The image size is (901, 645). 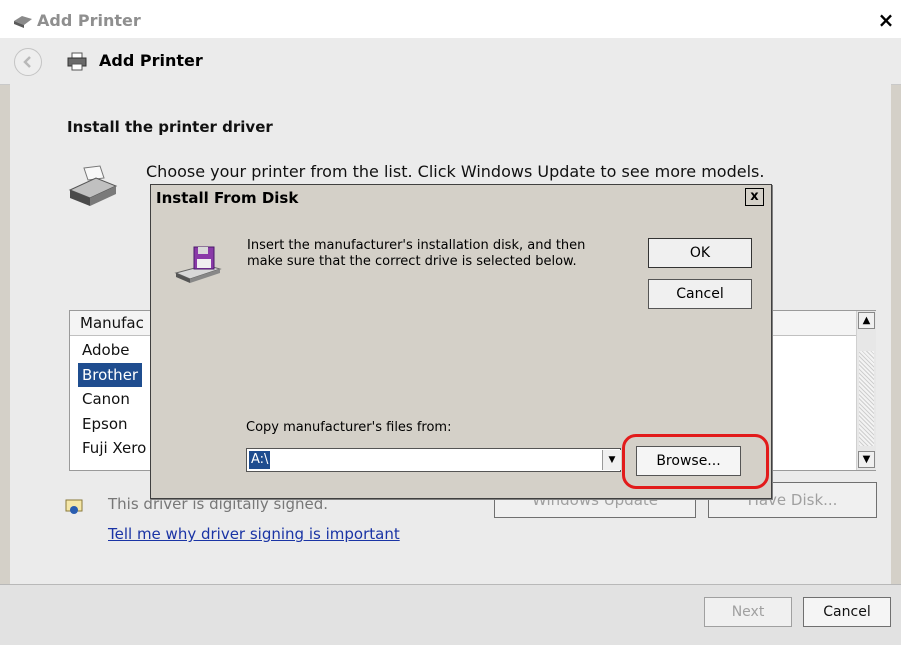 What do you see at coordinates (112, 323) in the screenshot?
I see `manufacturer-header-label: Manufac` at bounding box center [112, 323].